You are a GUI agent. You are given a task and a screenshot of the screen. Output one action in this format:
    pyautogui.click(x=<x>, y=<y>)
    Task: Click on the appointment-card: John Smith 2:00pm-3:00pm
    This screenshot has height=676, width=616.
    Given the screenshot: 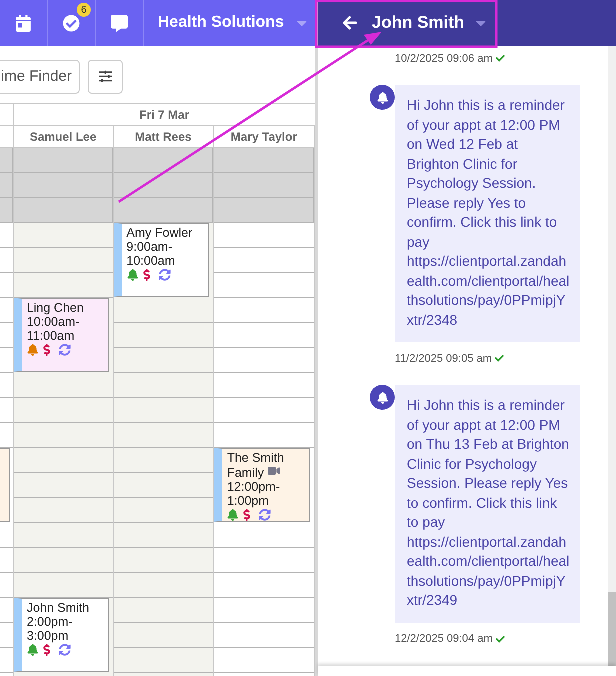 What is the action you would take?
    pyautogui.click(x=61, y=635)
    